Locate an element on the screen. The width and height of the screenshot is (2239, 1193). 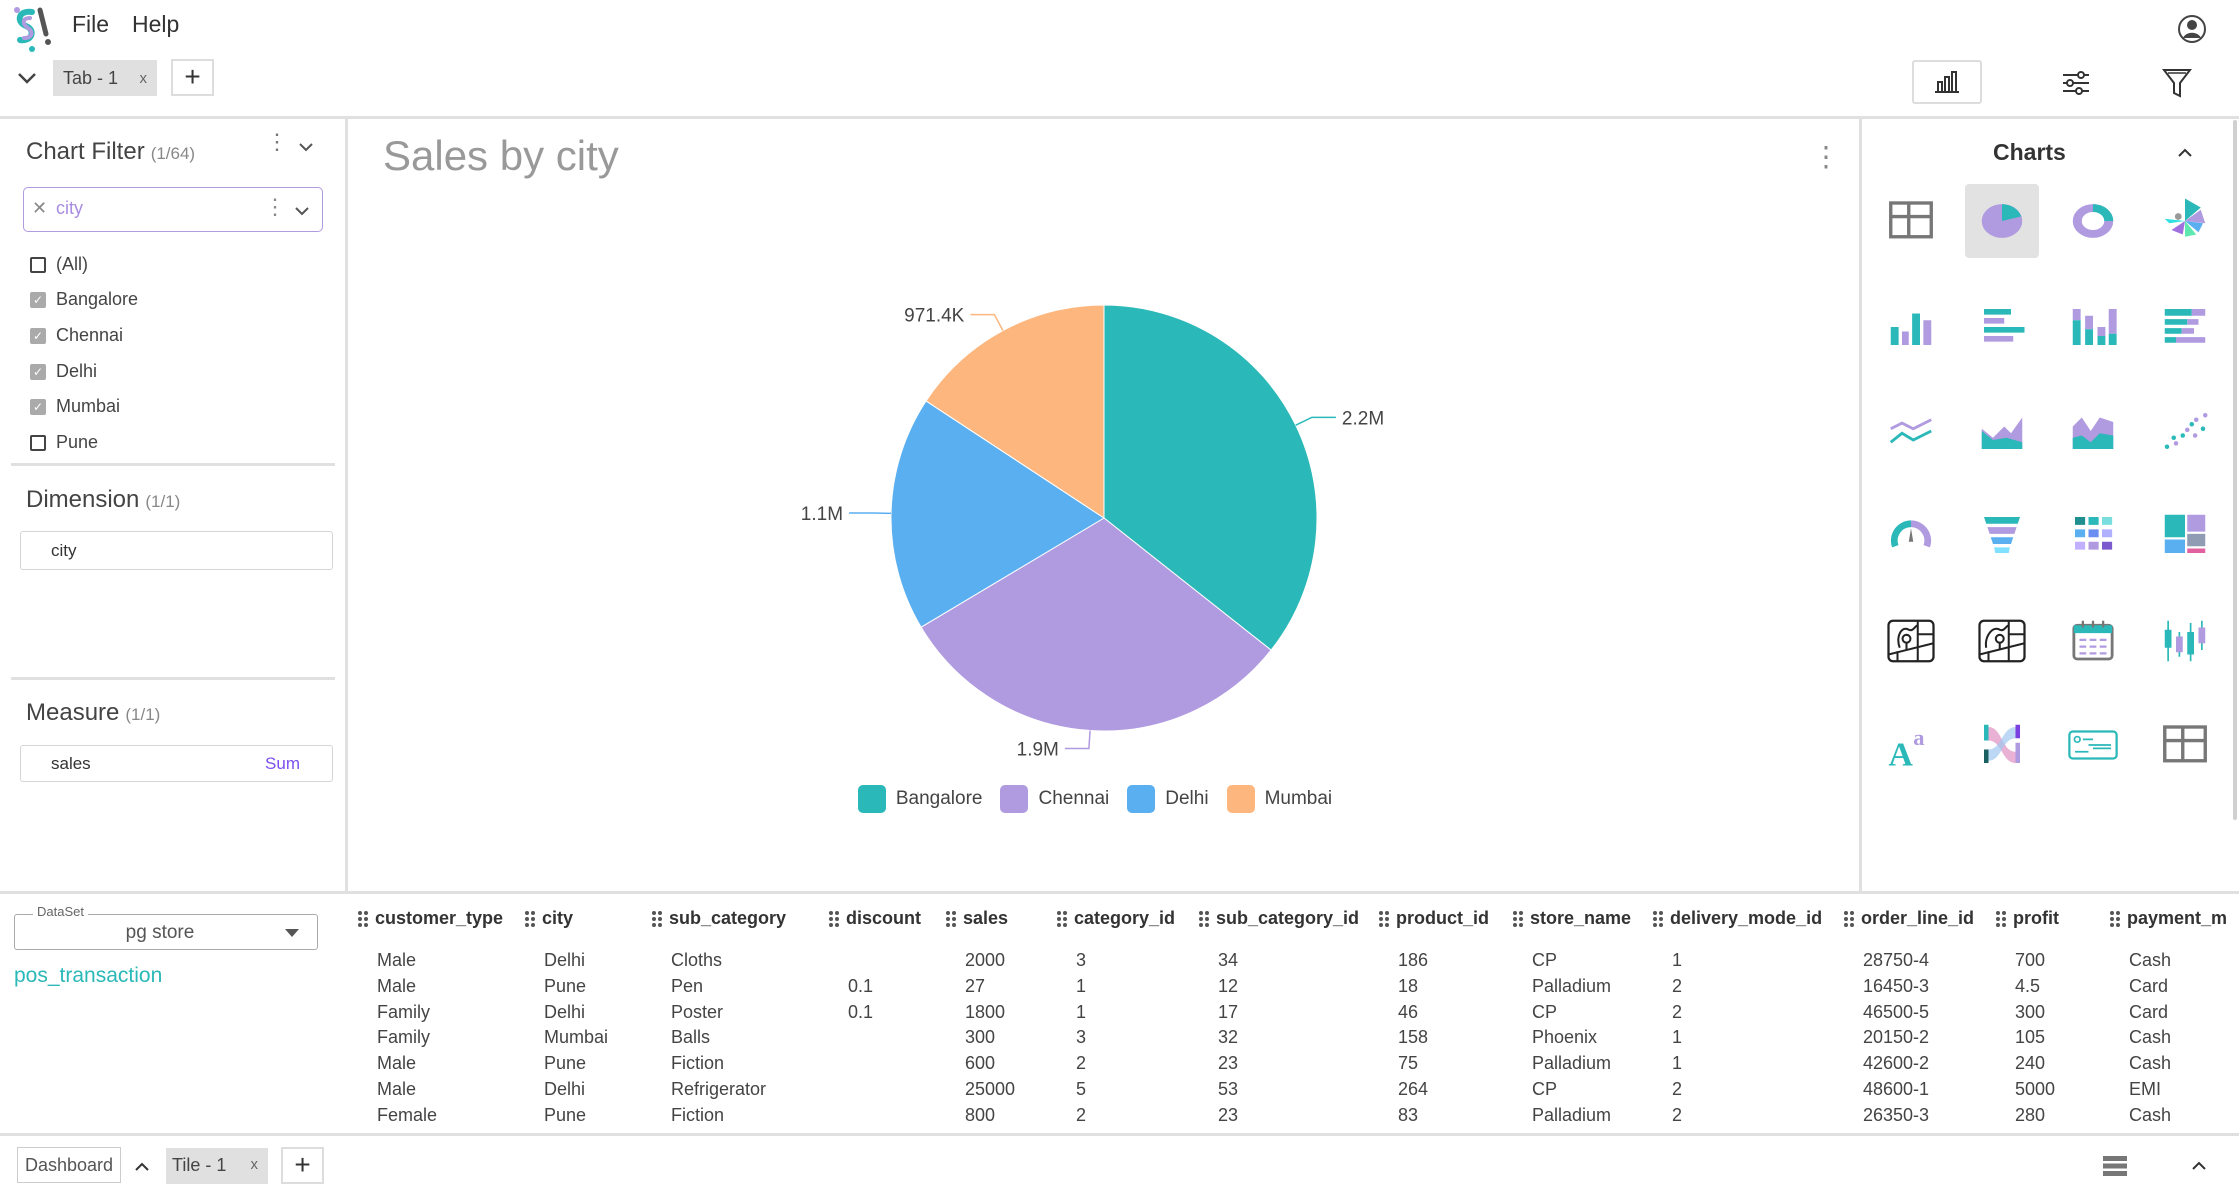
chart-type-sankey is located at coordinates (2002, 745).